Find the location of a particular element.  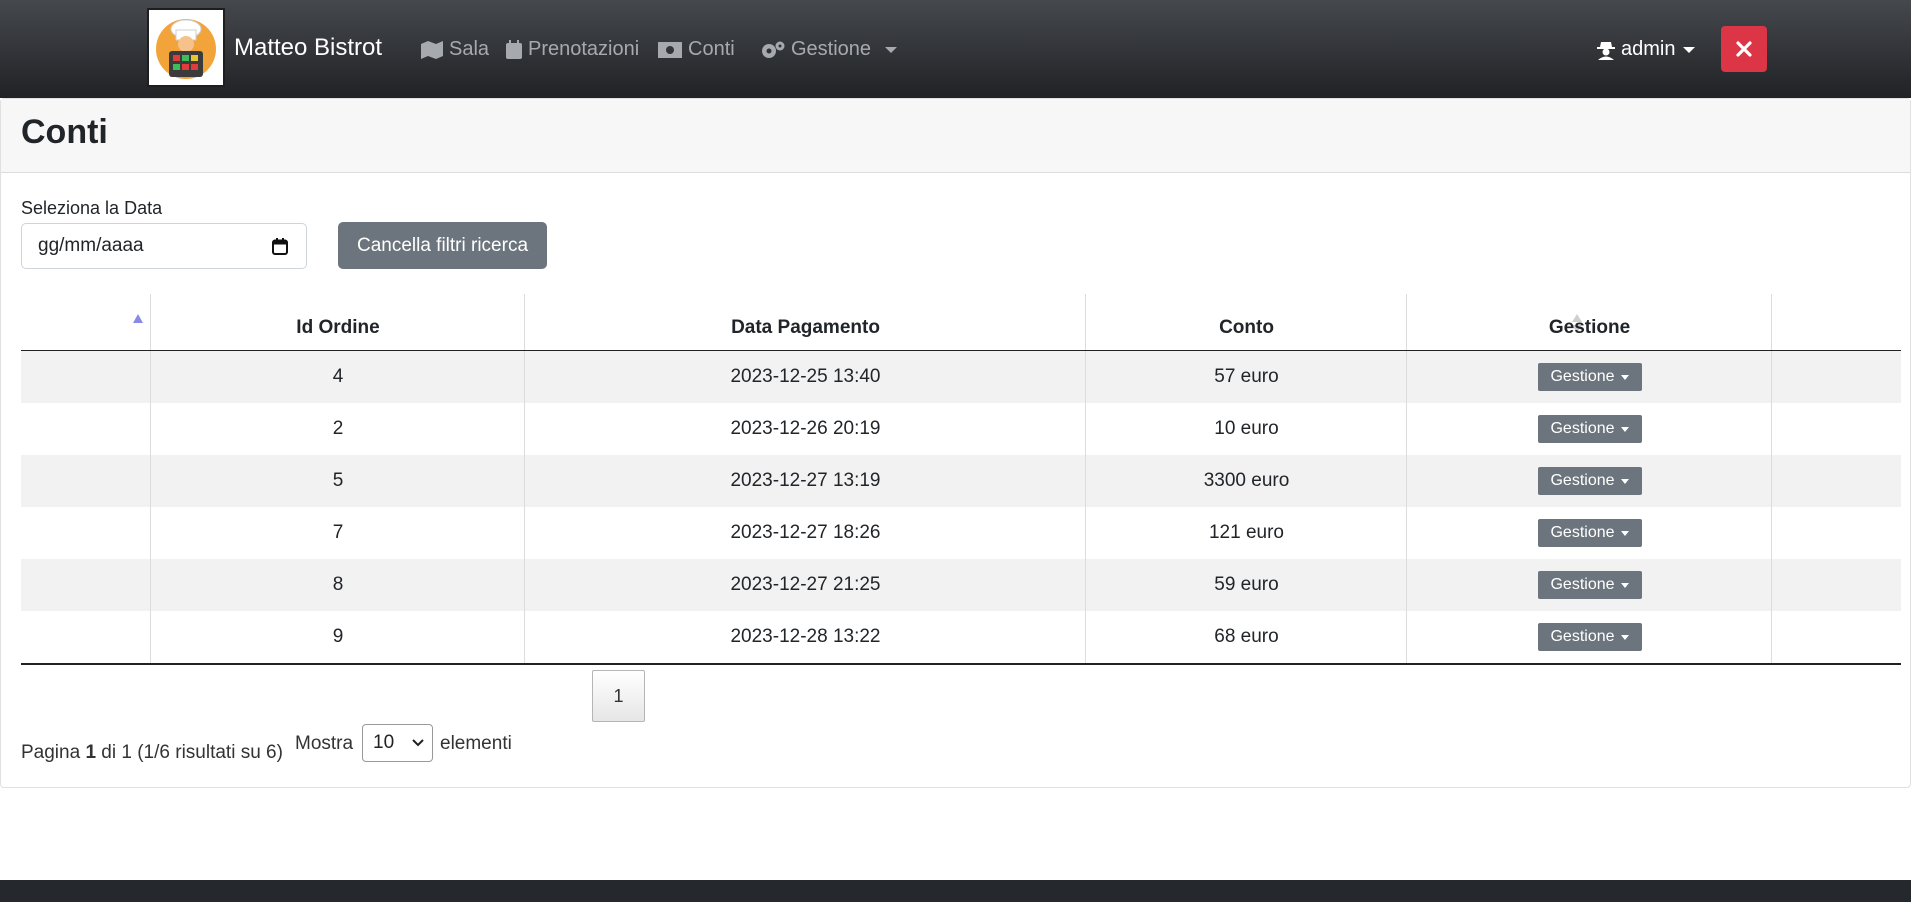

calendar-icon is located at coordinates (514, 49).